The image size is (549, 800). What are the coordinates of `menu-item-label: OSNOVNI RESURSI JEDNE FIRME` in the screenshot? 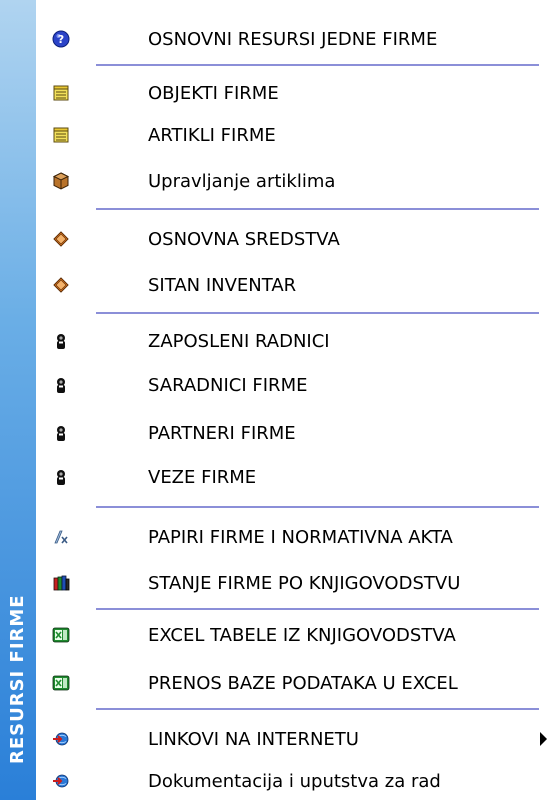 It's located at (293, 39).